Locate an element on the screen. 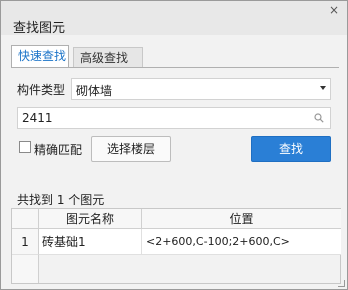 The height and width of the screenshot is (290, 348). search-icon is located at coordinates (319, 118).